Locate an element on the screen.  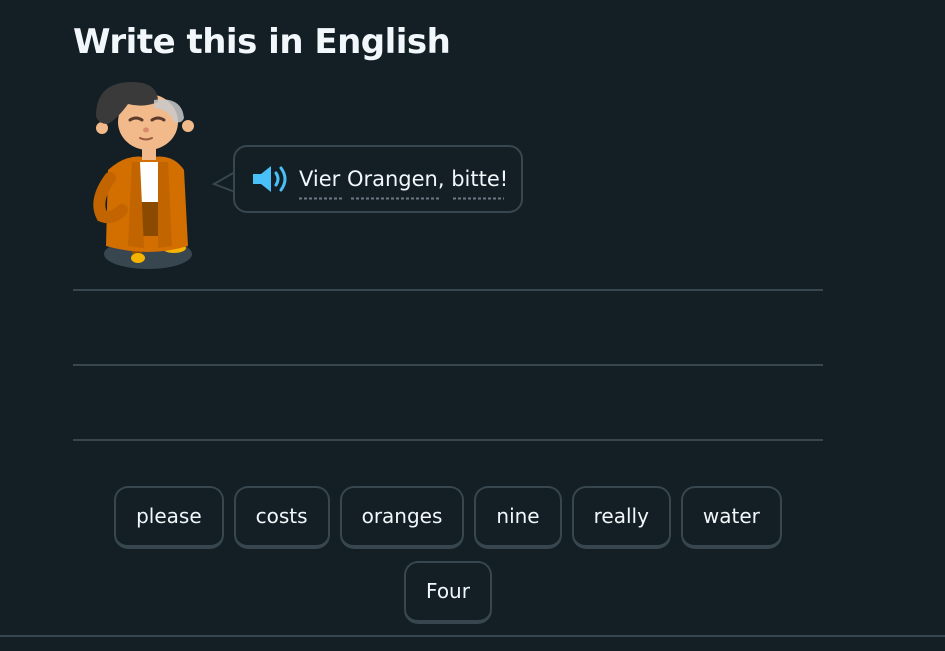
speaker-icon is located at coordinates (270, 179).